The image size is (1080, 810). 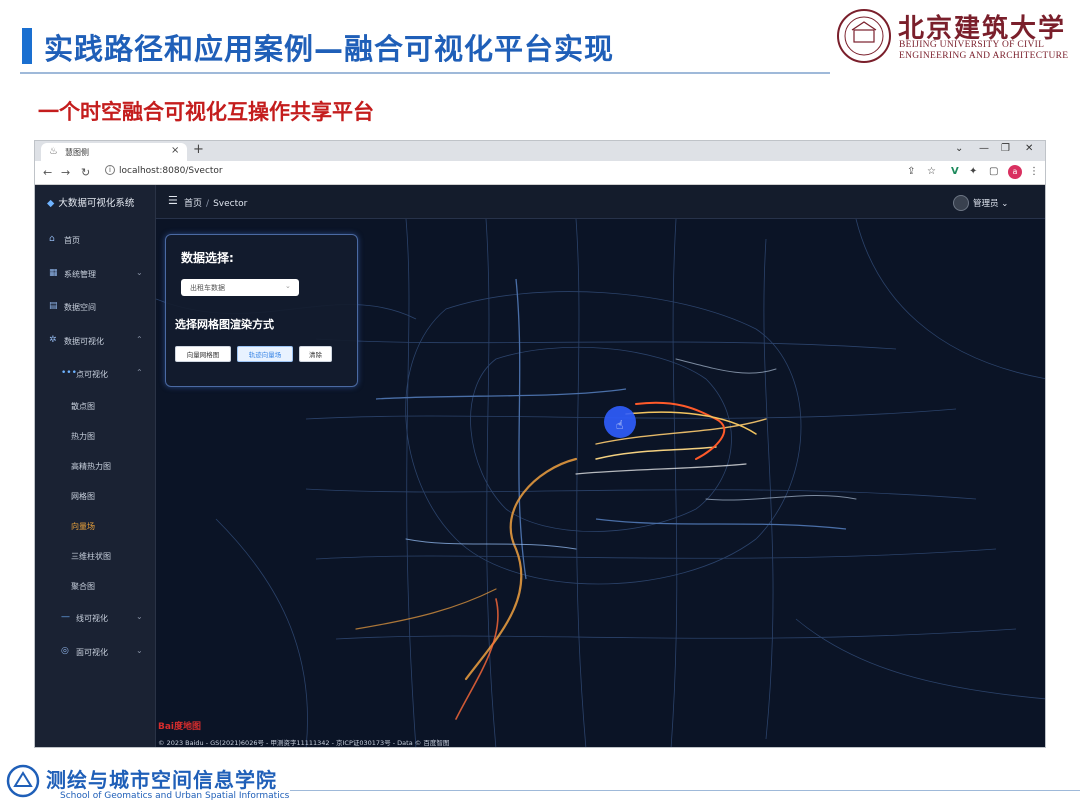 What do you see at coordinates (47, 172) in the screenshot?
I see `back-icon: ←` at bounding box center [47, 172].